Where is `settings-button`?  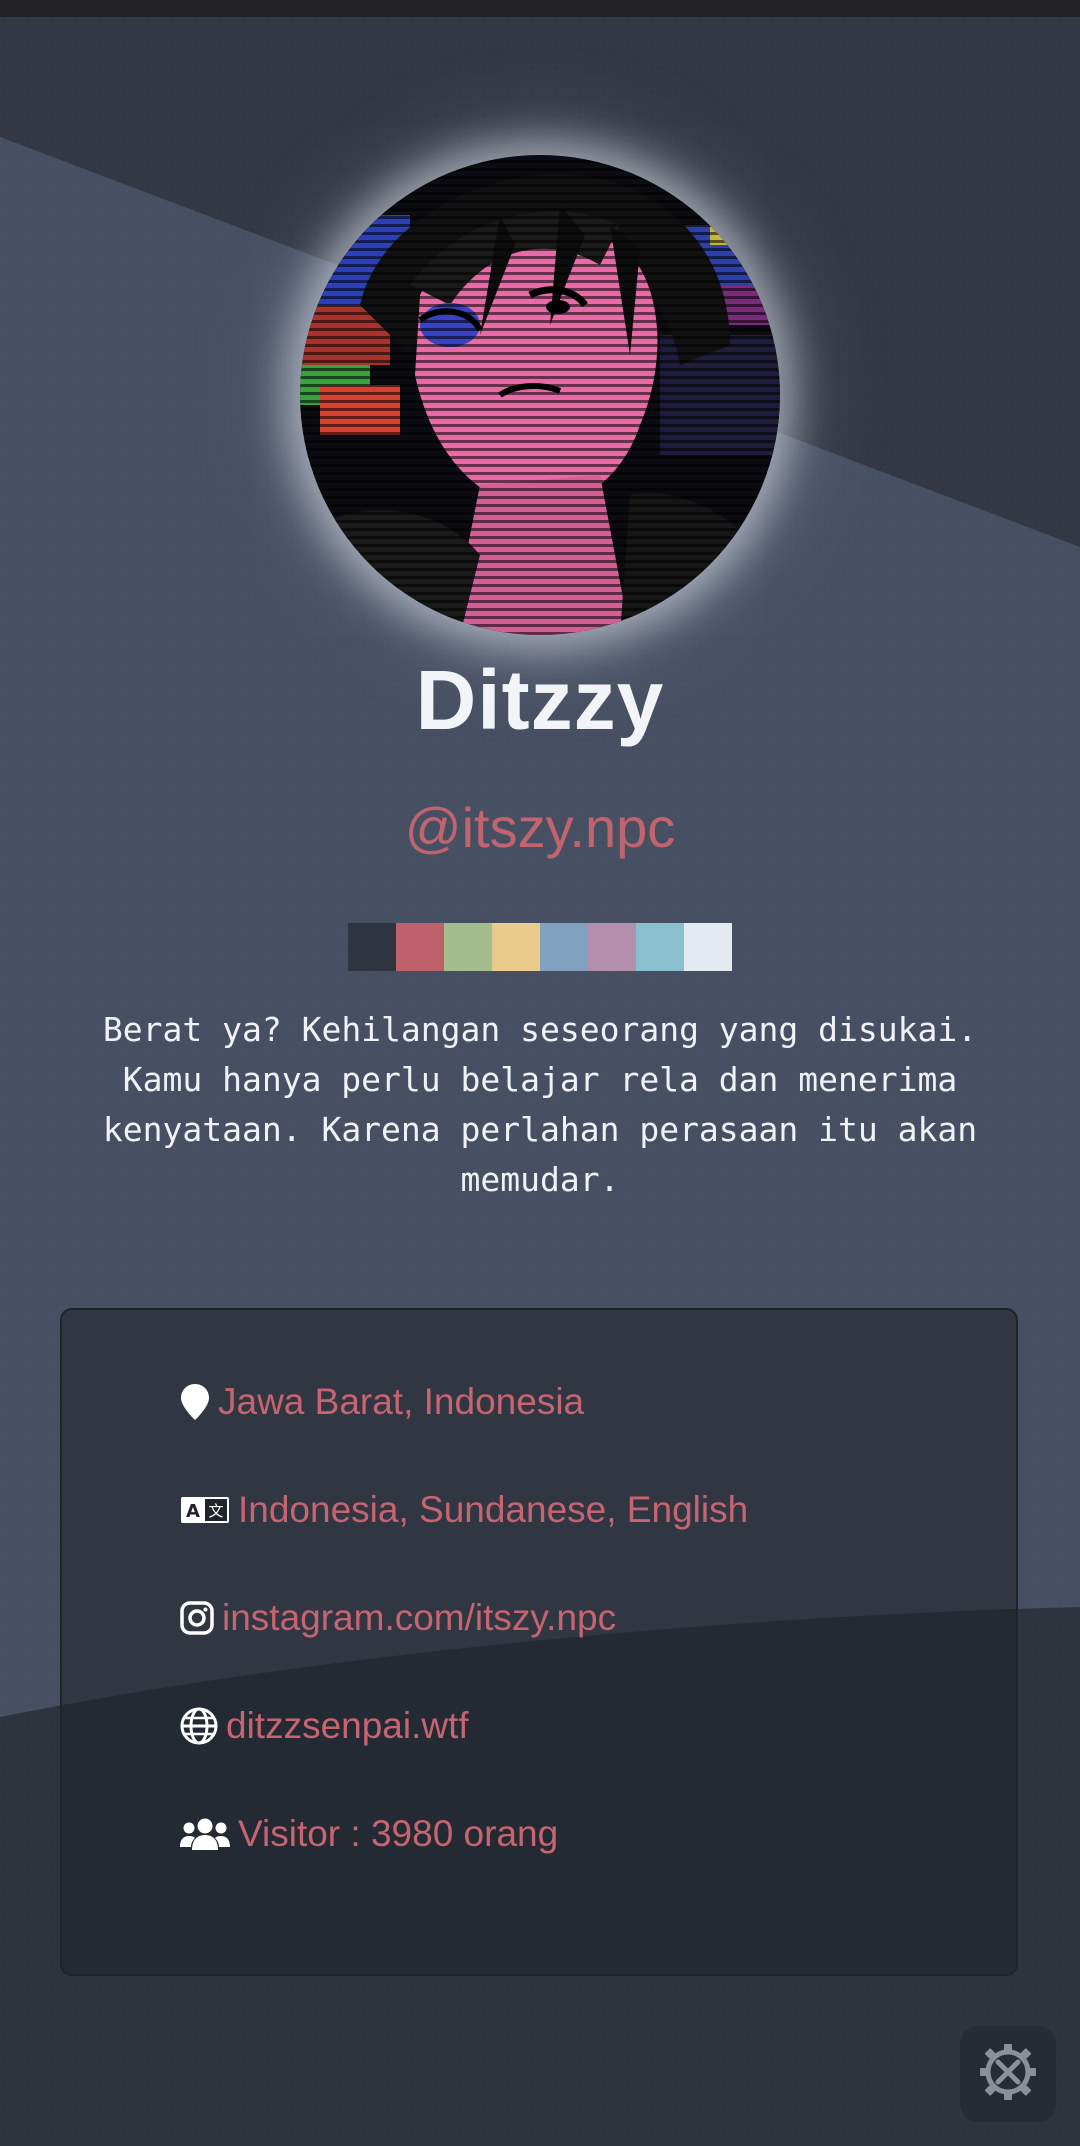
settings-button is located at coordinates (1008, 2074).